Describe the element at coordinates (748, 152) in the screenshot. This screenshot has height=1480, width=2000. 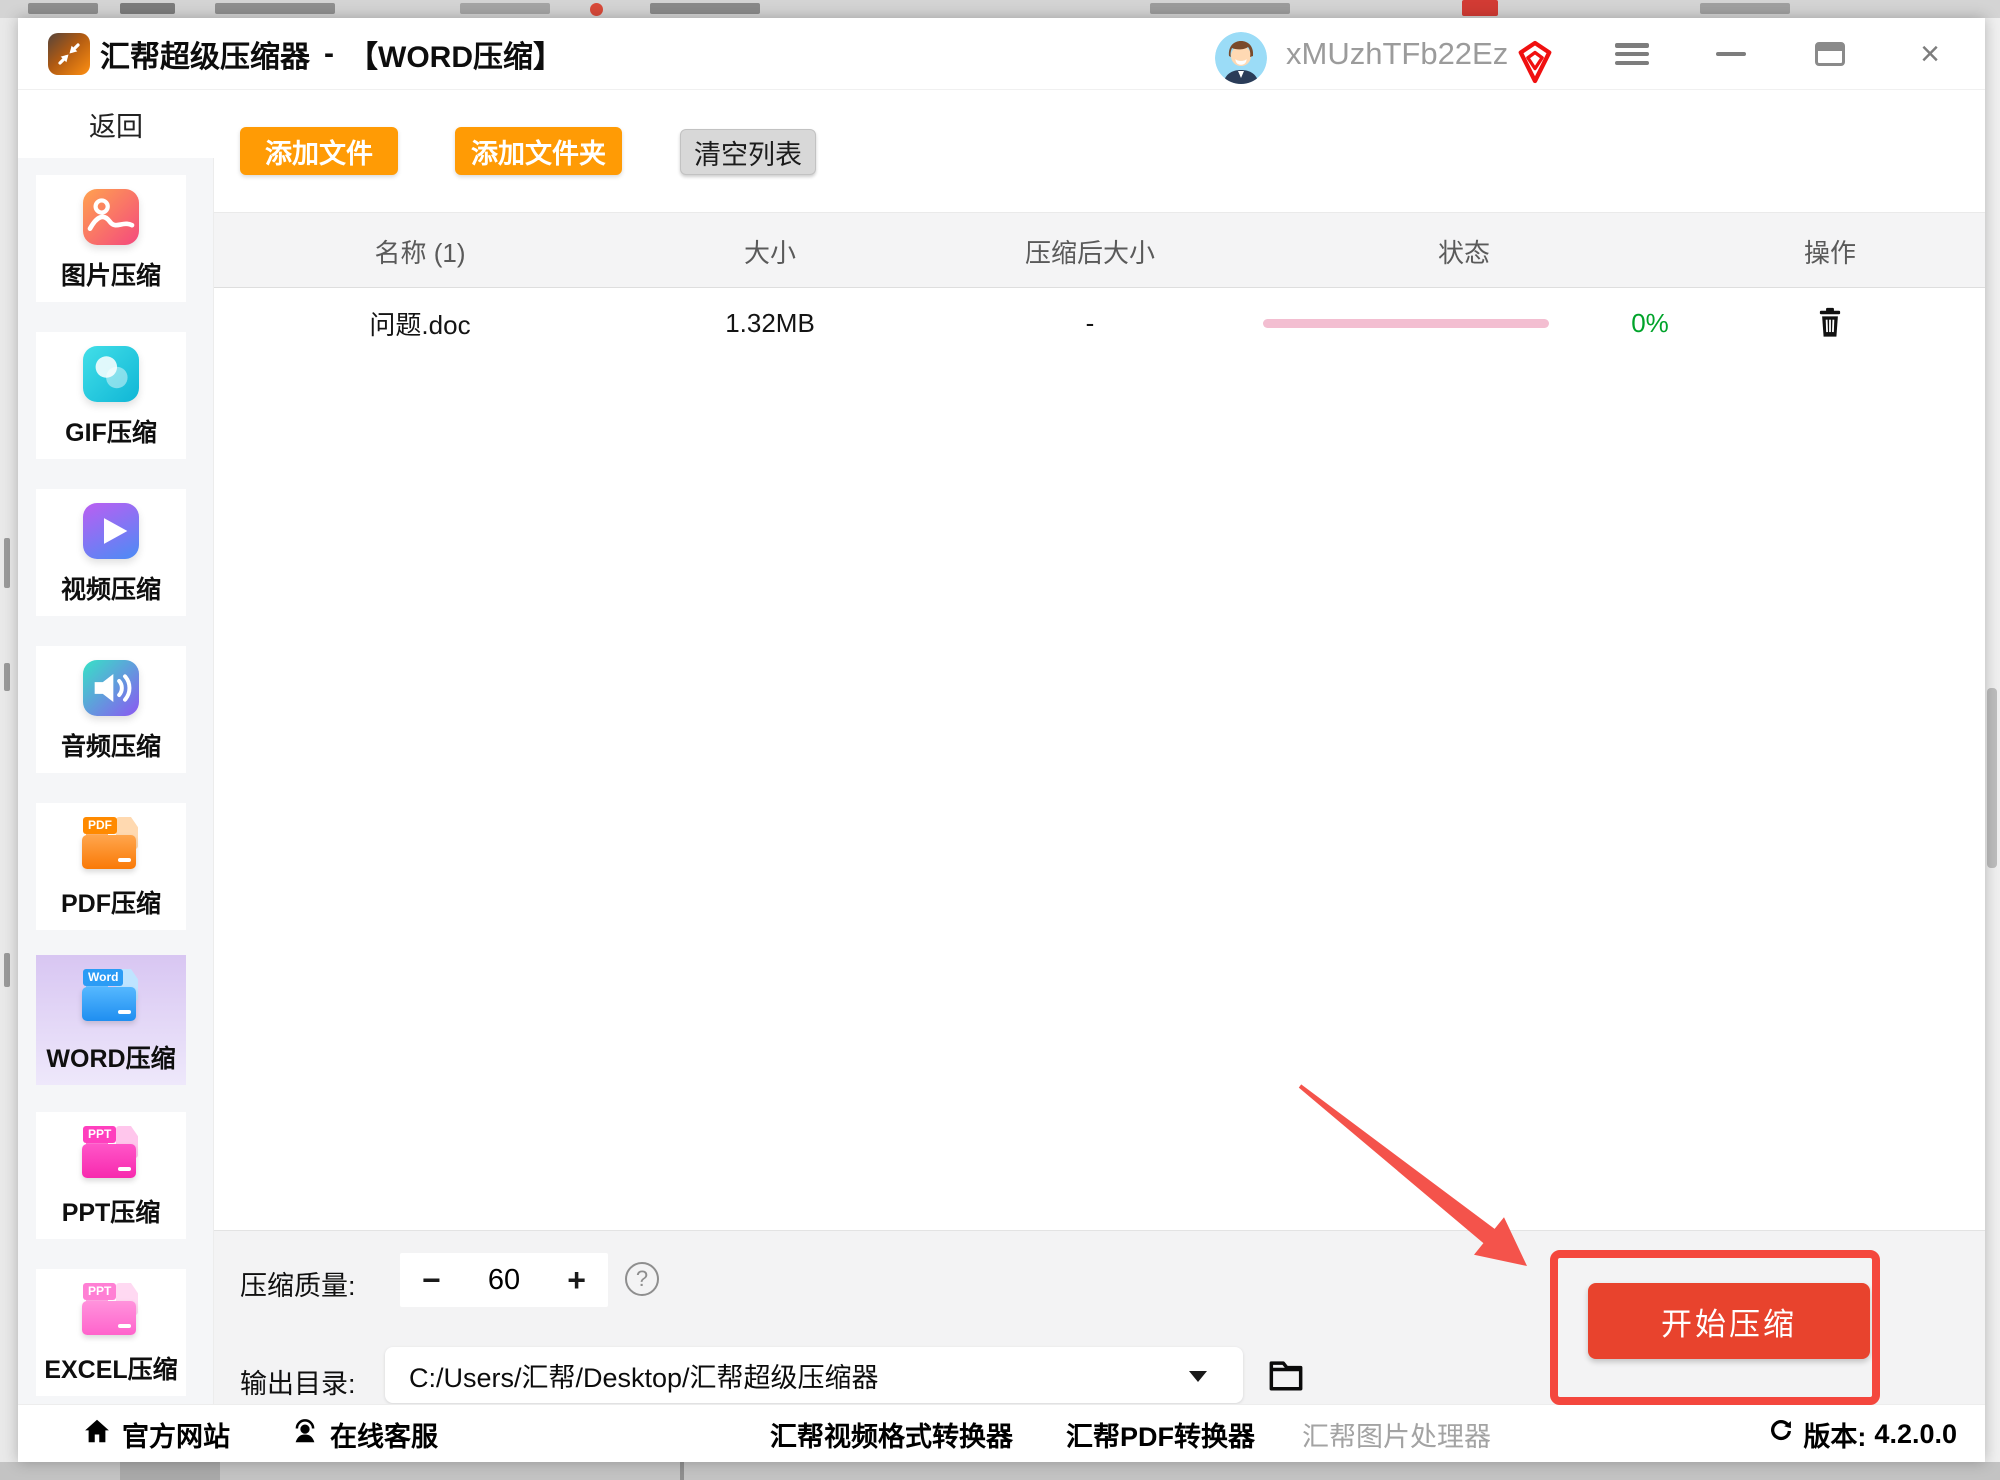
I see `clear-list-button: 清空列表` at that location.